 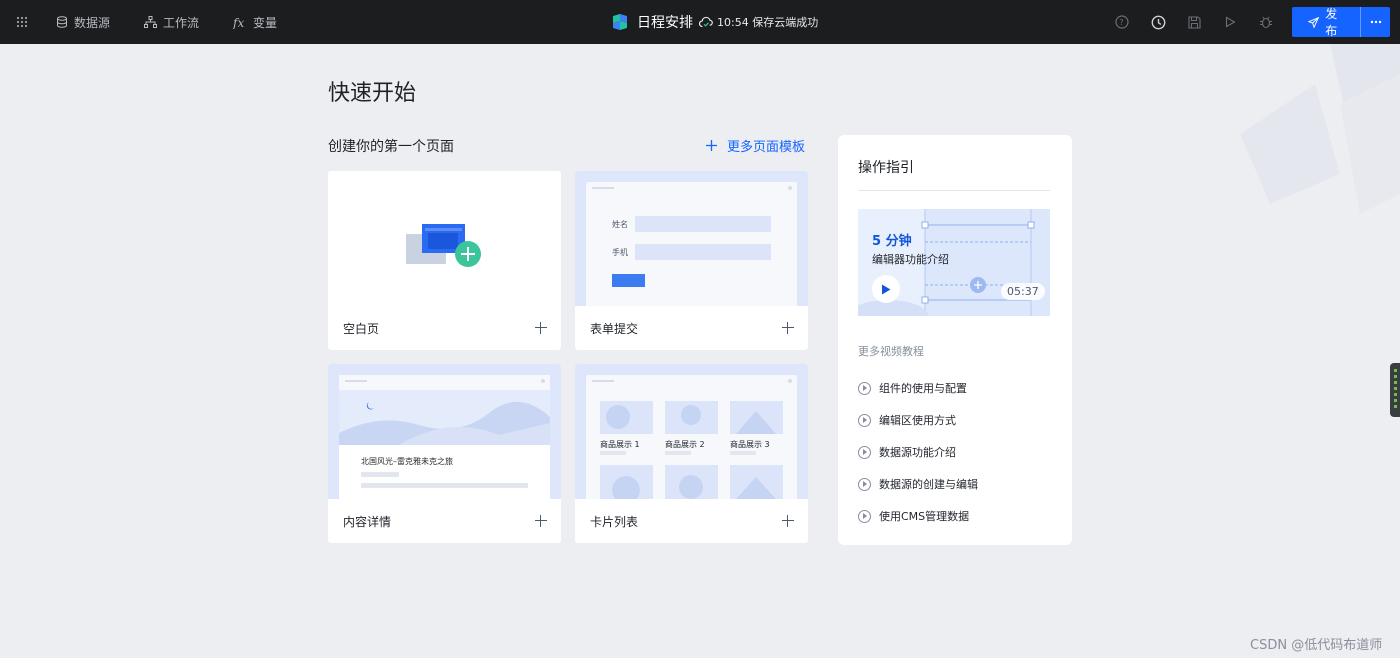 I want to click on publish-more-button, so click(x=1375, y=22).